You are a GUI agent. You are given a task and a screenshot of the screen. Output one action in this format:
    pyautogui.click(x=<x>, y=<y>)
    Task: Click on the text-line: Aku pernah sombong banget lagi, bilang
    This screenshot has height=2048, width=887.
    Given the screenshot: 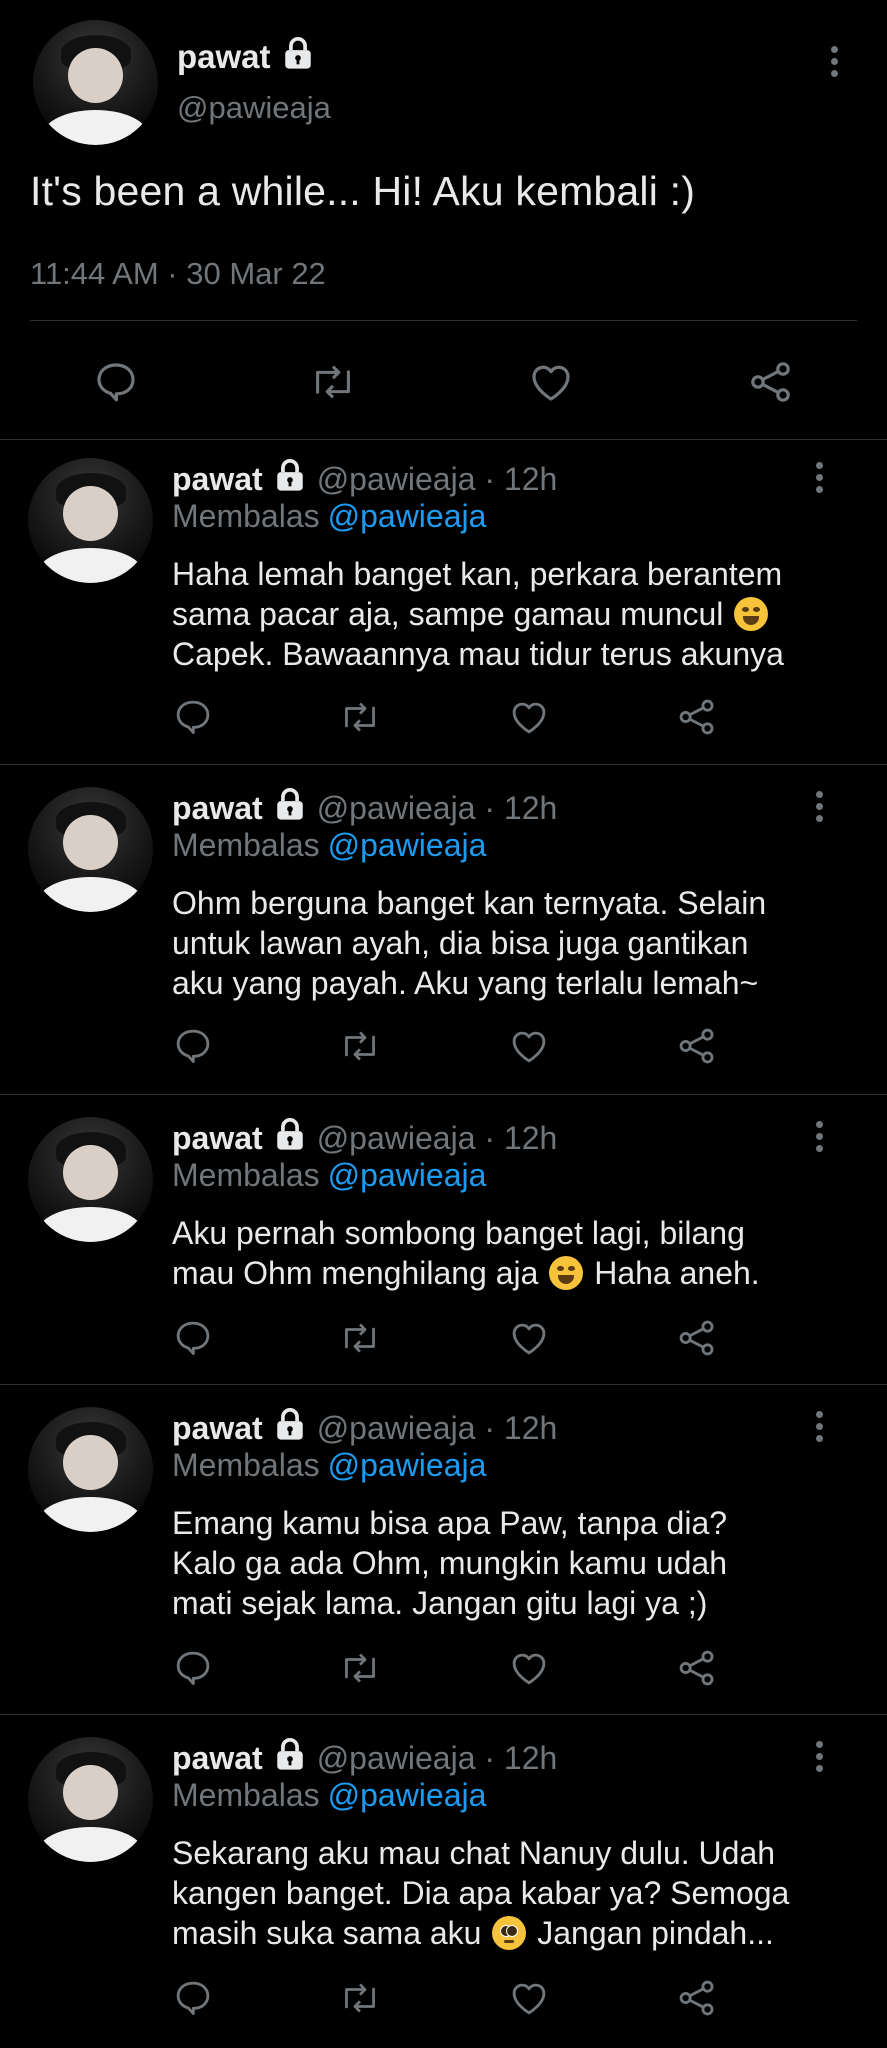 What is the action you would take?
    pyautogui.click(x=458, y=1233)
    